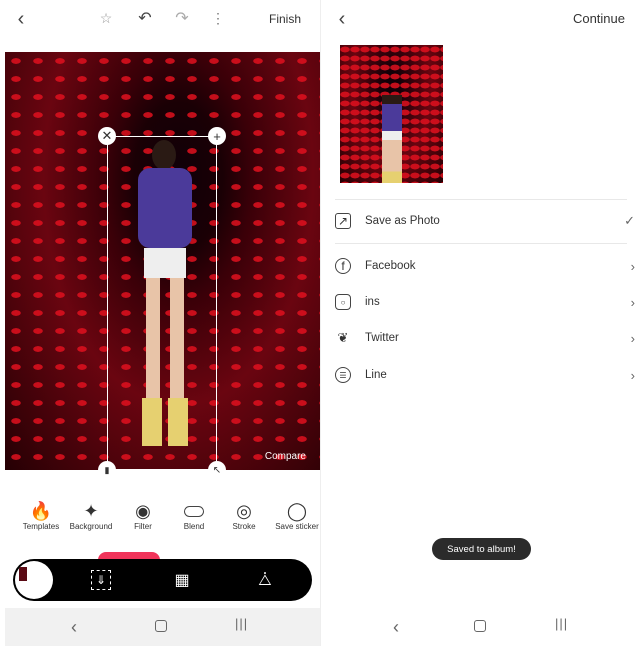 The image size is (640, 646). I want to click on tool-label: Save sticker, so click(297, 526).